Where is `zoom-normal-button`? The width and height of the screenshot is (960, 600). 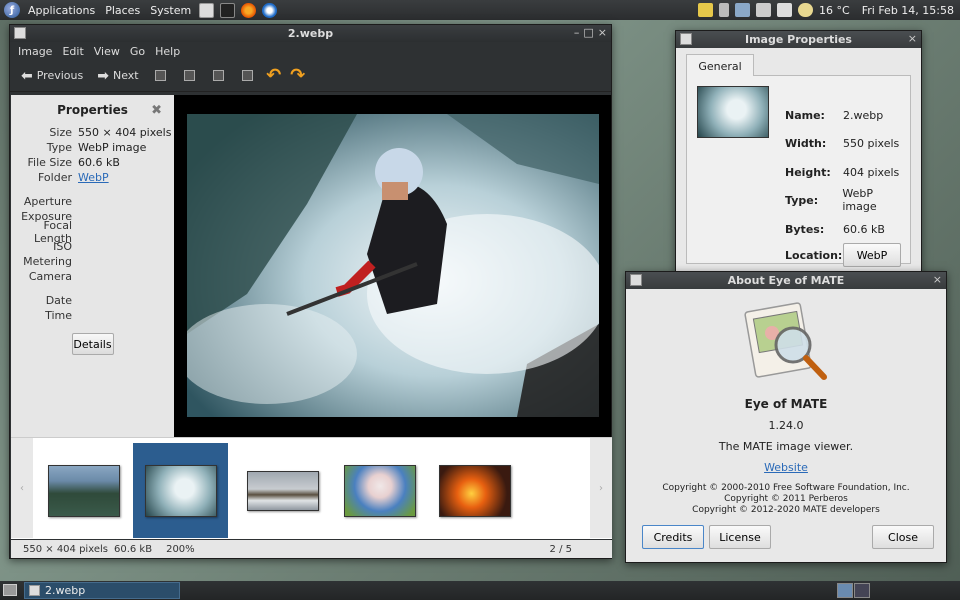
zoom-normal-button is located at coordinates (218, 75).